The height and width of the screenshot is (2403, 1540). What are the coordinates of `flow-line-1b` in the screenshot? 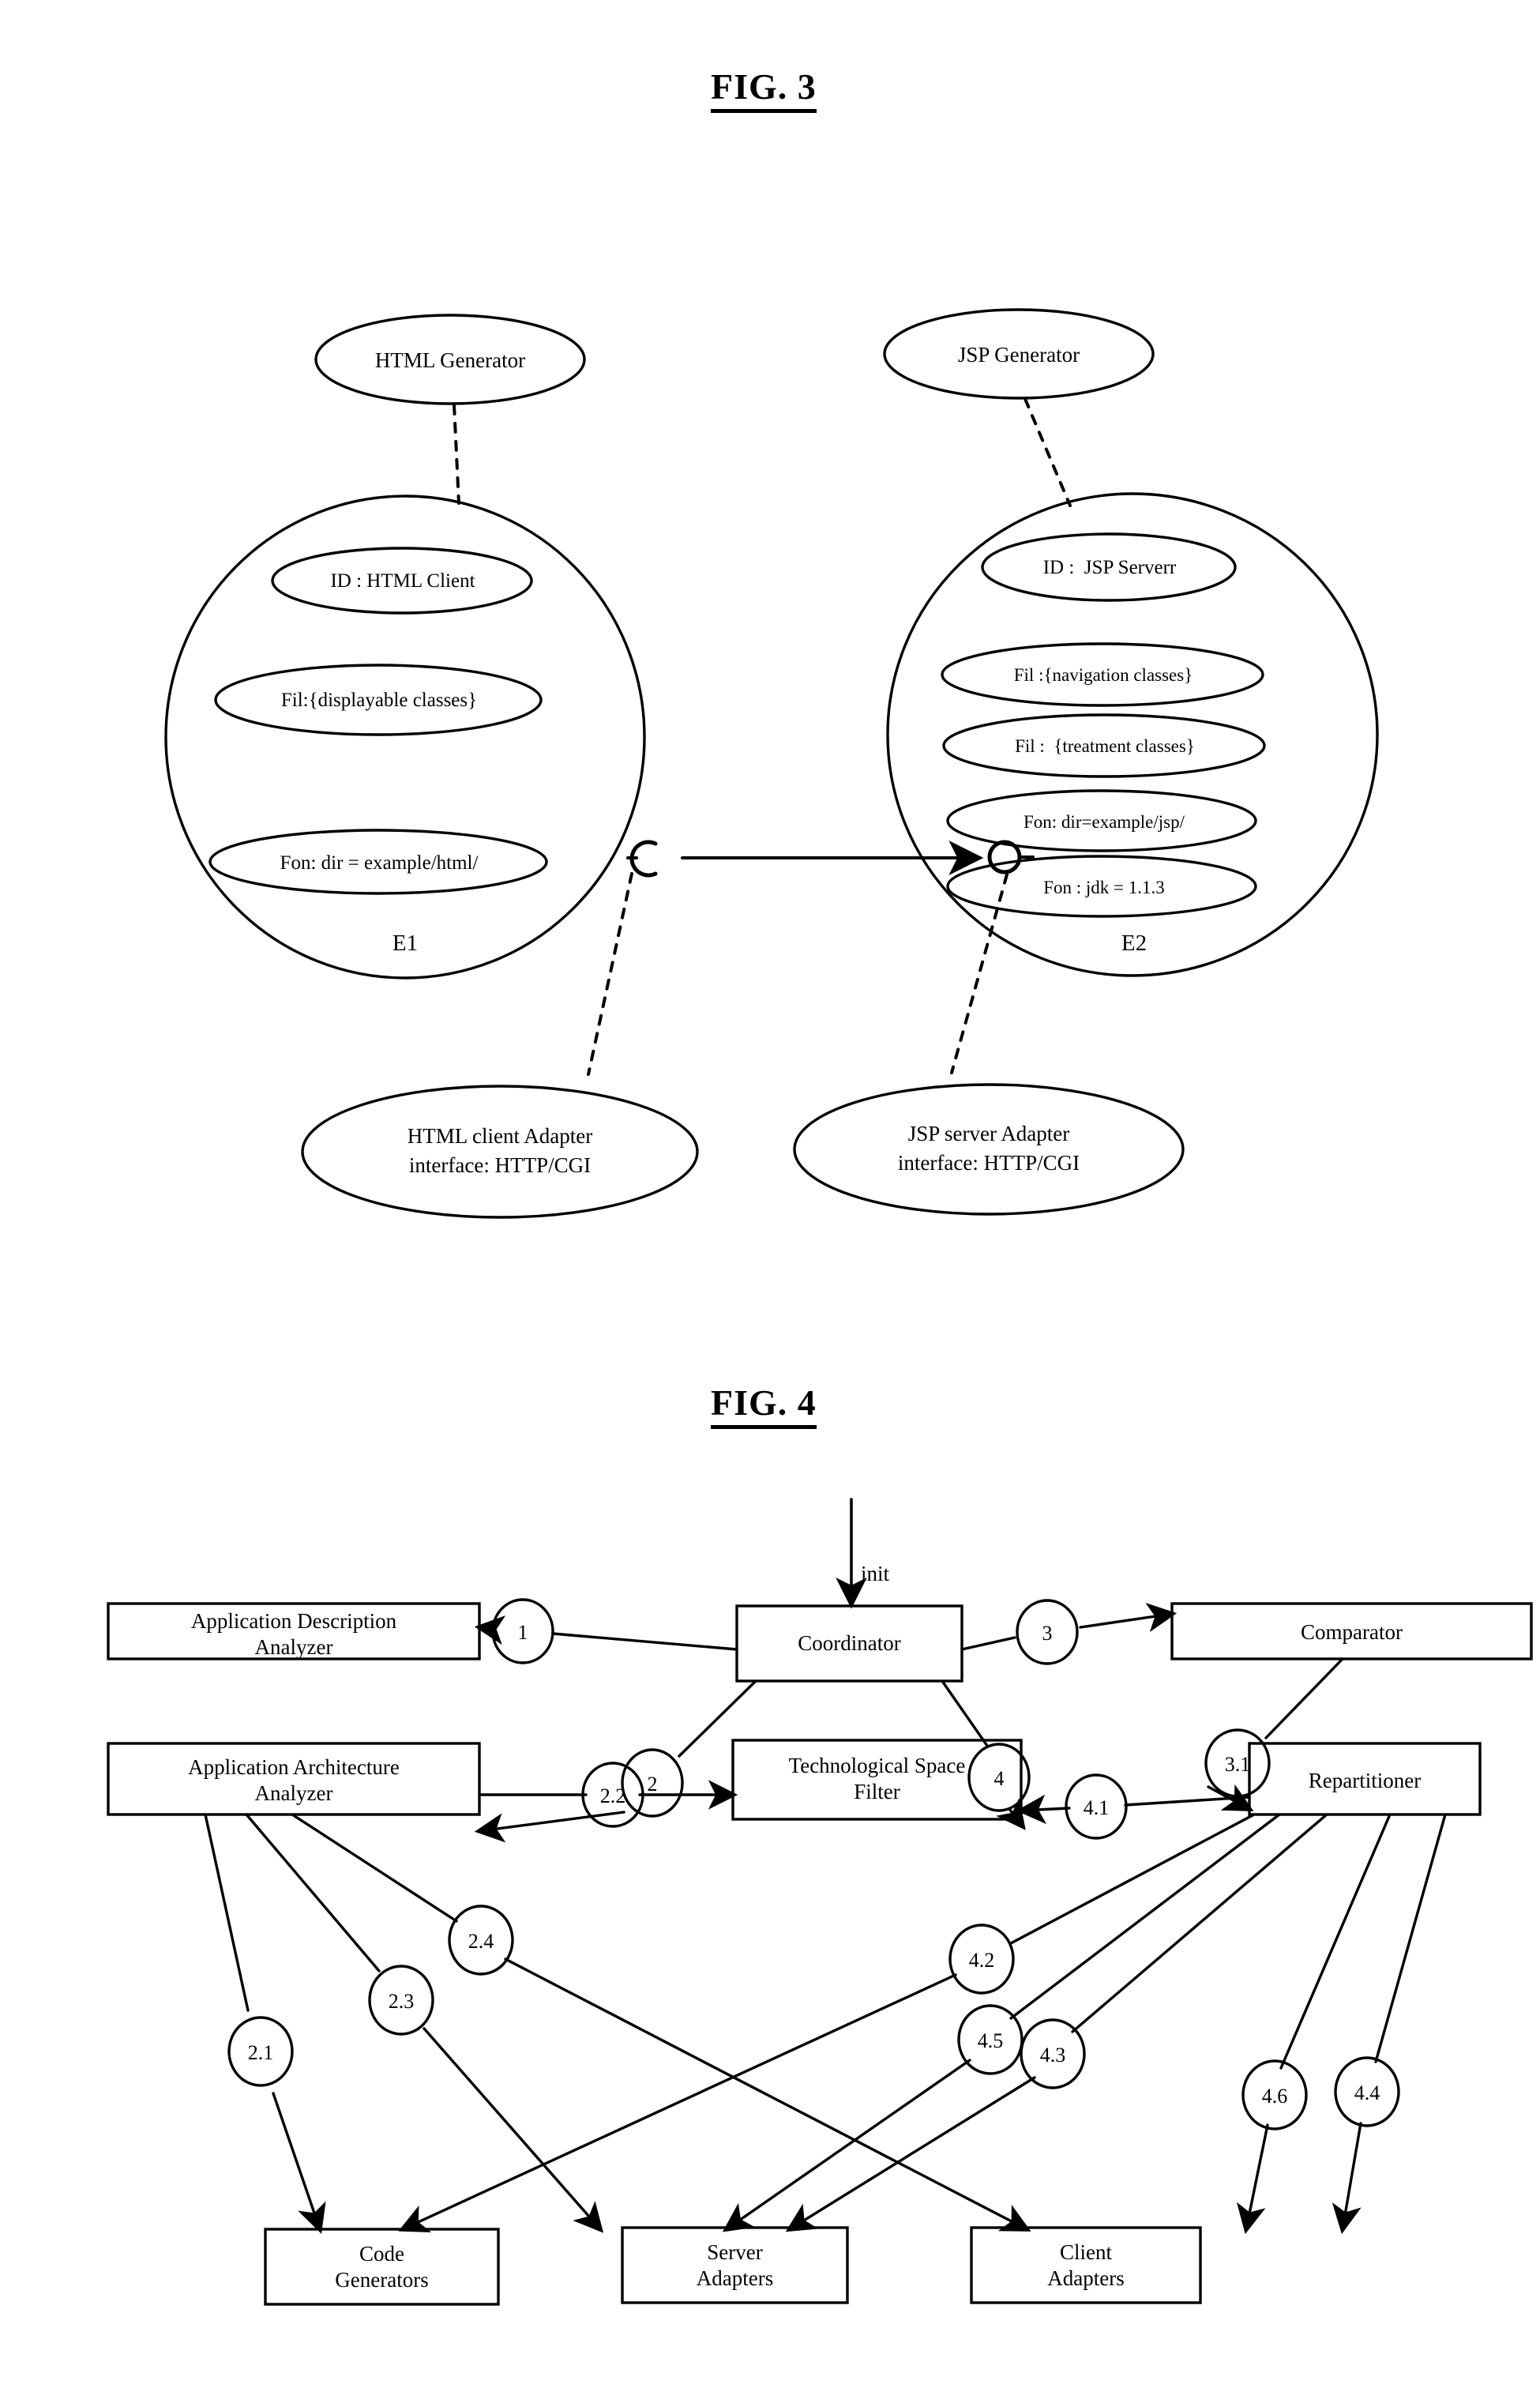 It's located at (490, 1630).